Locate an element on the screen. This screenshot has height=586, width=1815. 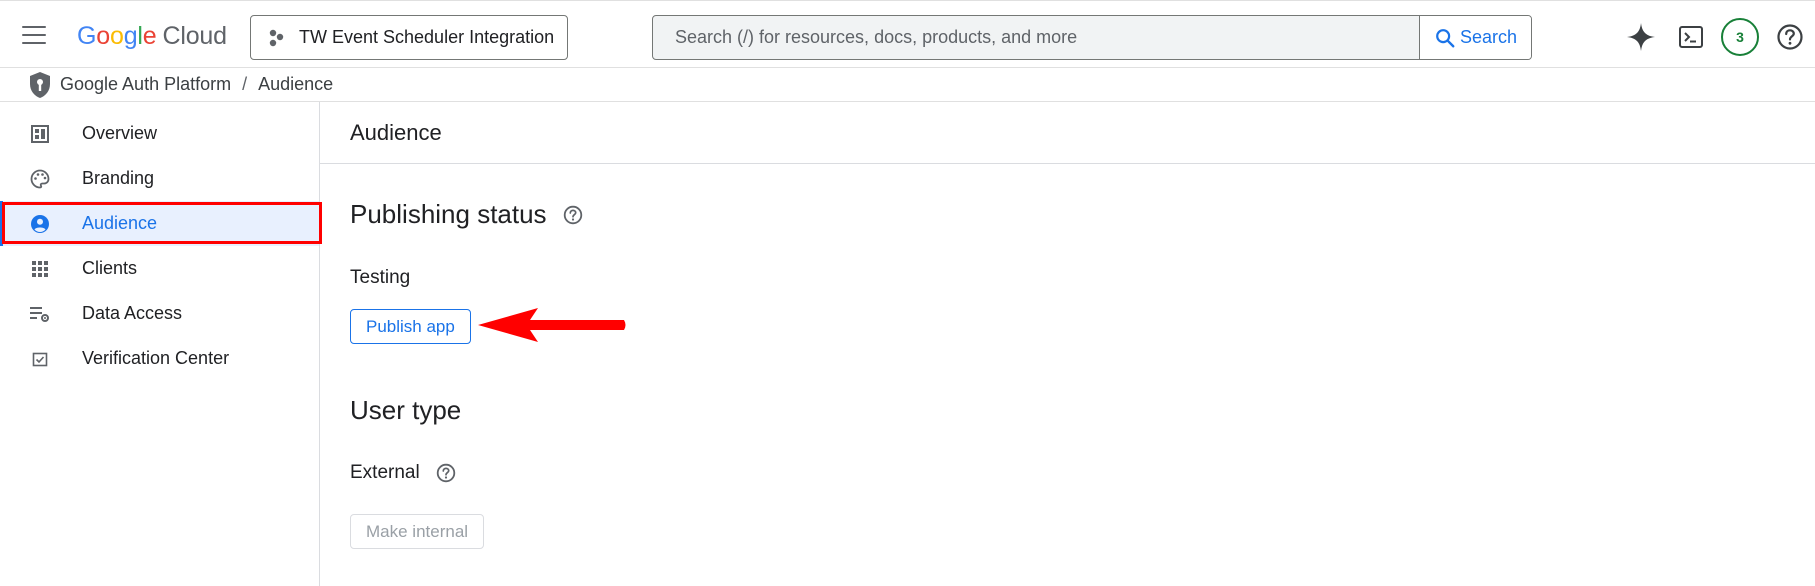
sidebar-item-label: Data Access is located at coordinates (132, 313).